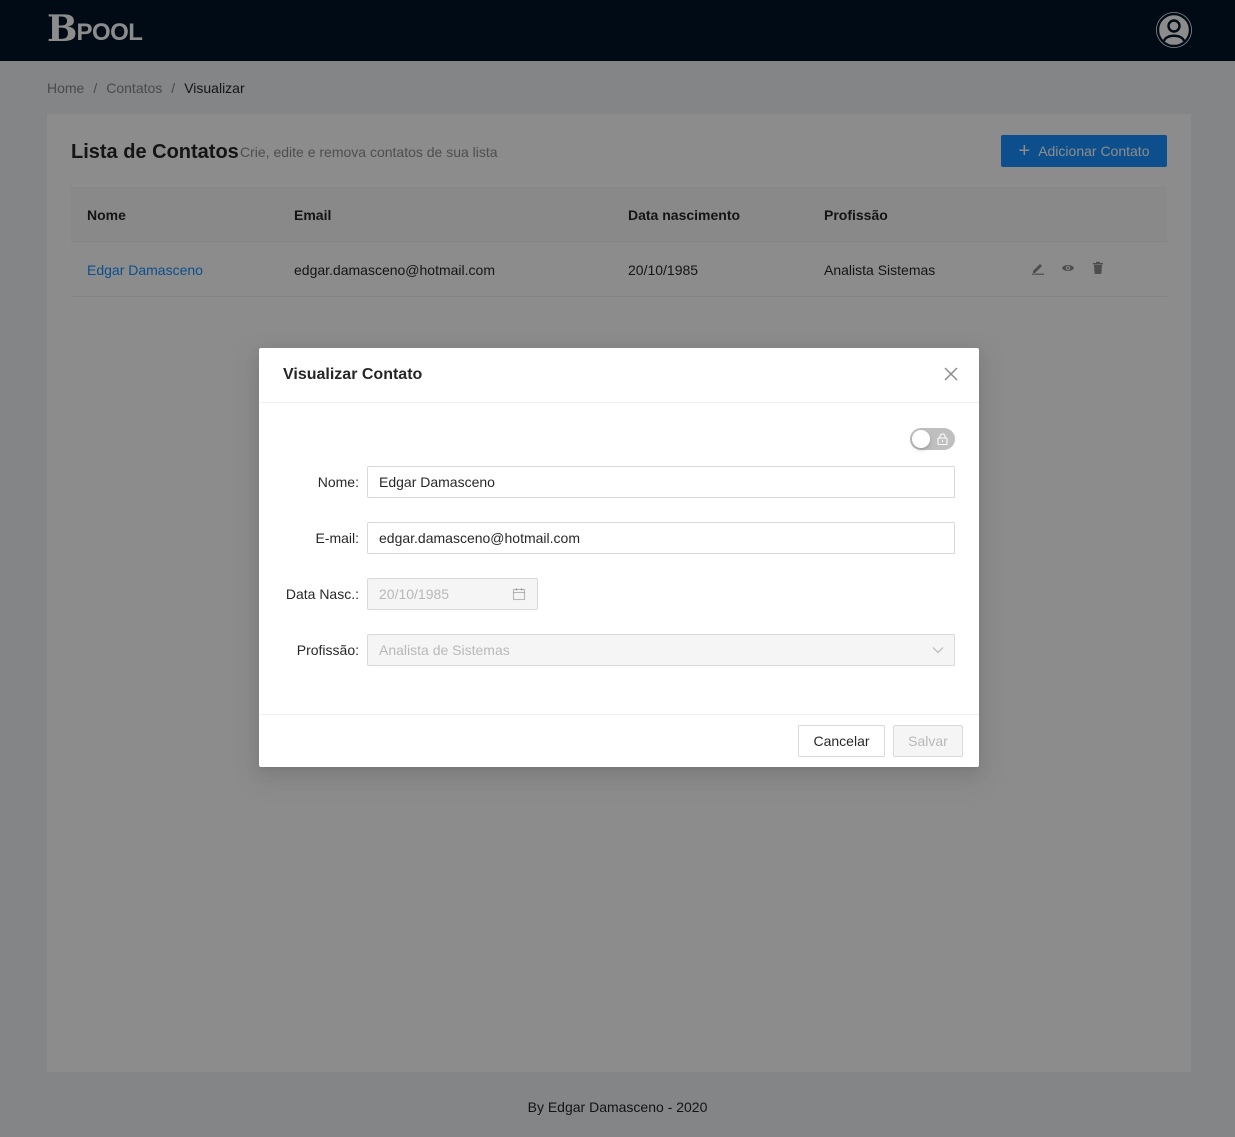  What do you see at coordinates (327, 650) in the screenshot?
I see `profissao-label: Profissão:` at bounding box center [327, 650].